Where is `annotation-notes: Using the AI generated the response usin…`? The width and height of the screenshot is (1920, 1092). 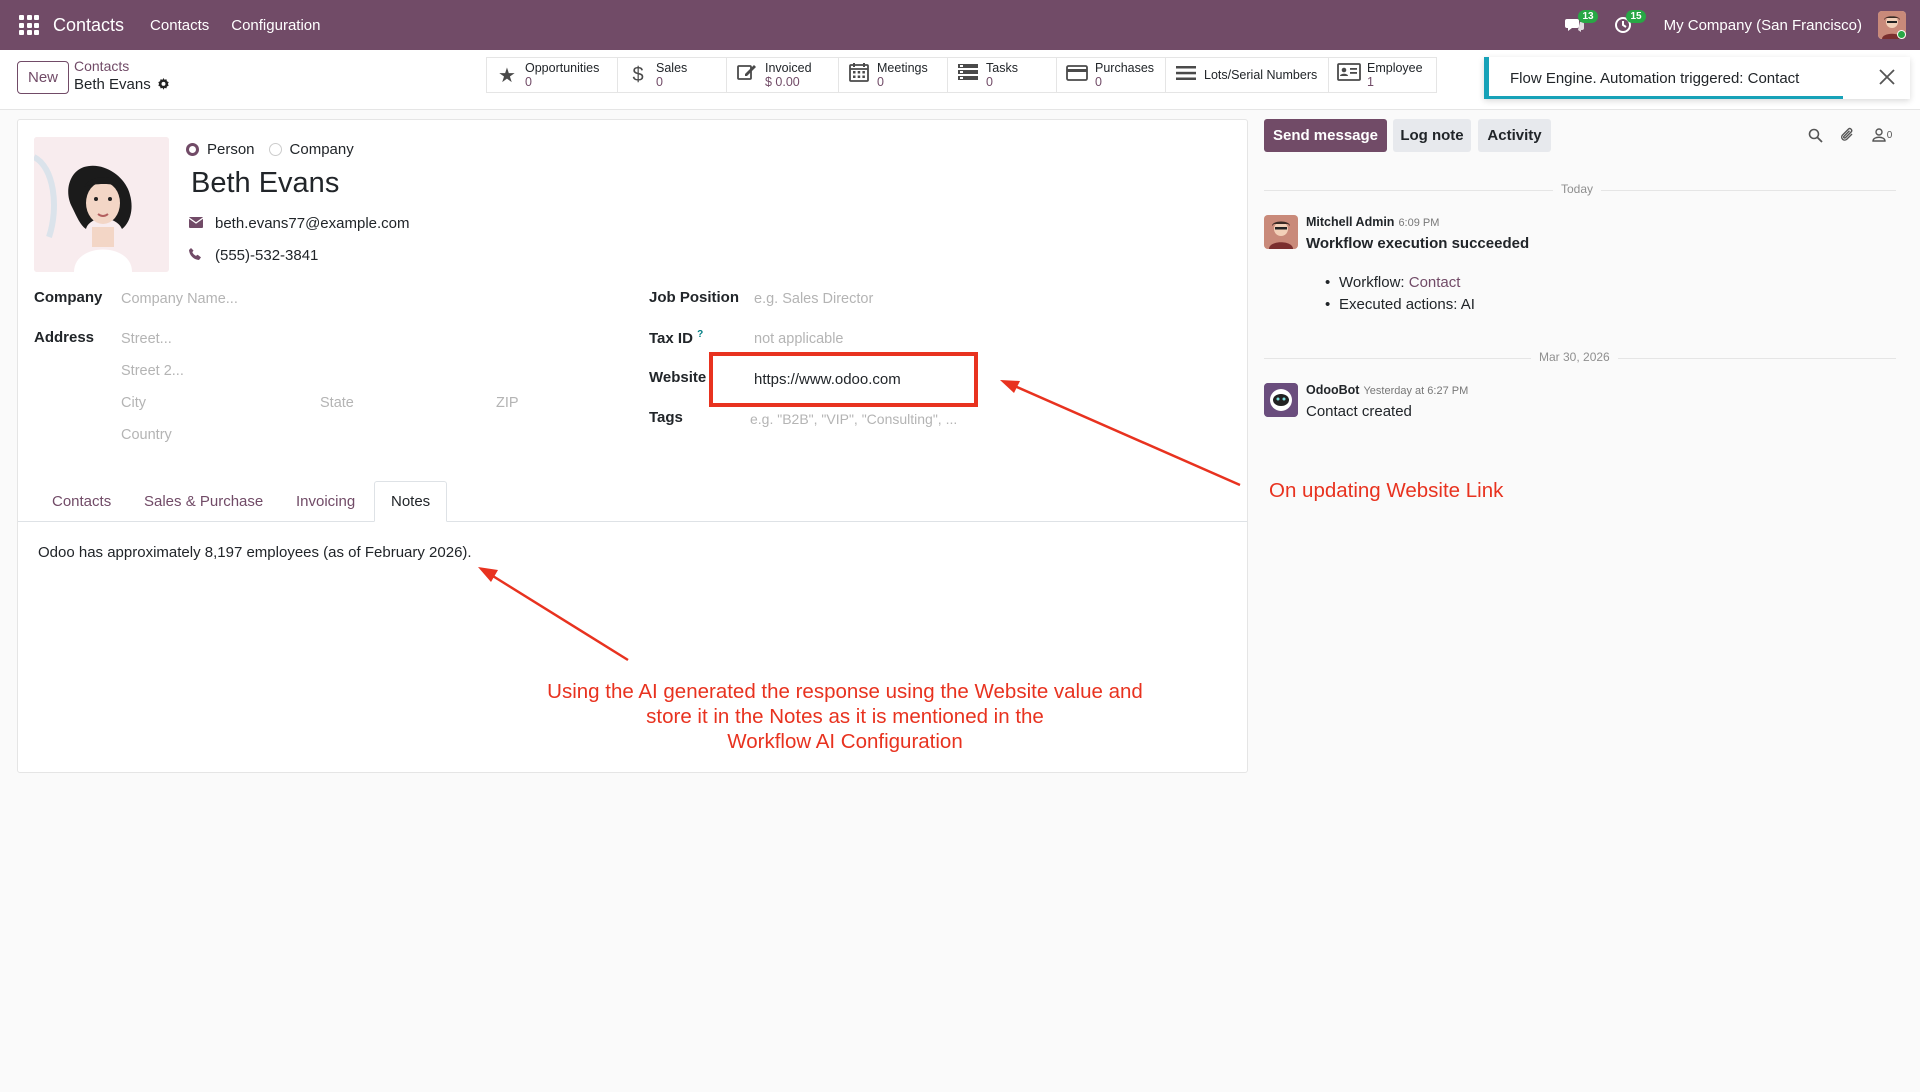 annotation-notes: Using the AI generated the response usin… is located at coordinates (845, 716).